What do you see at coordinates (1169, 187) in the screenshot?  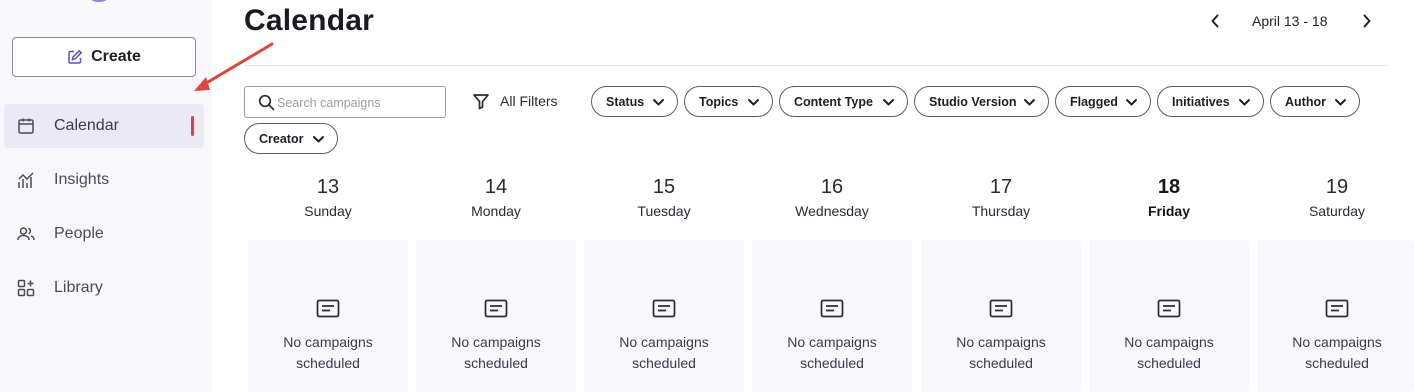 I see `day-number: 18` at bounding box center [1169, 187].